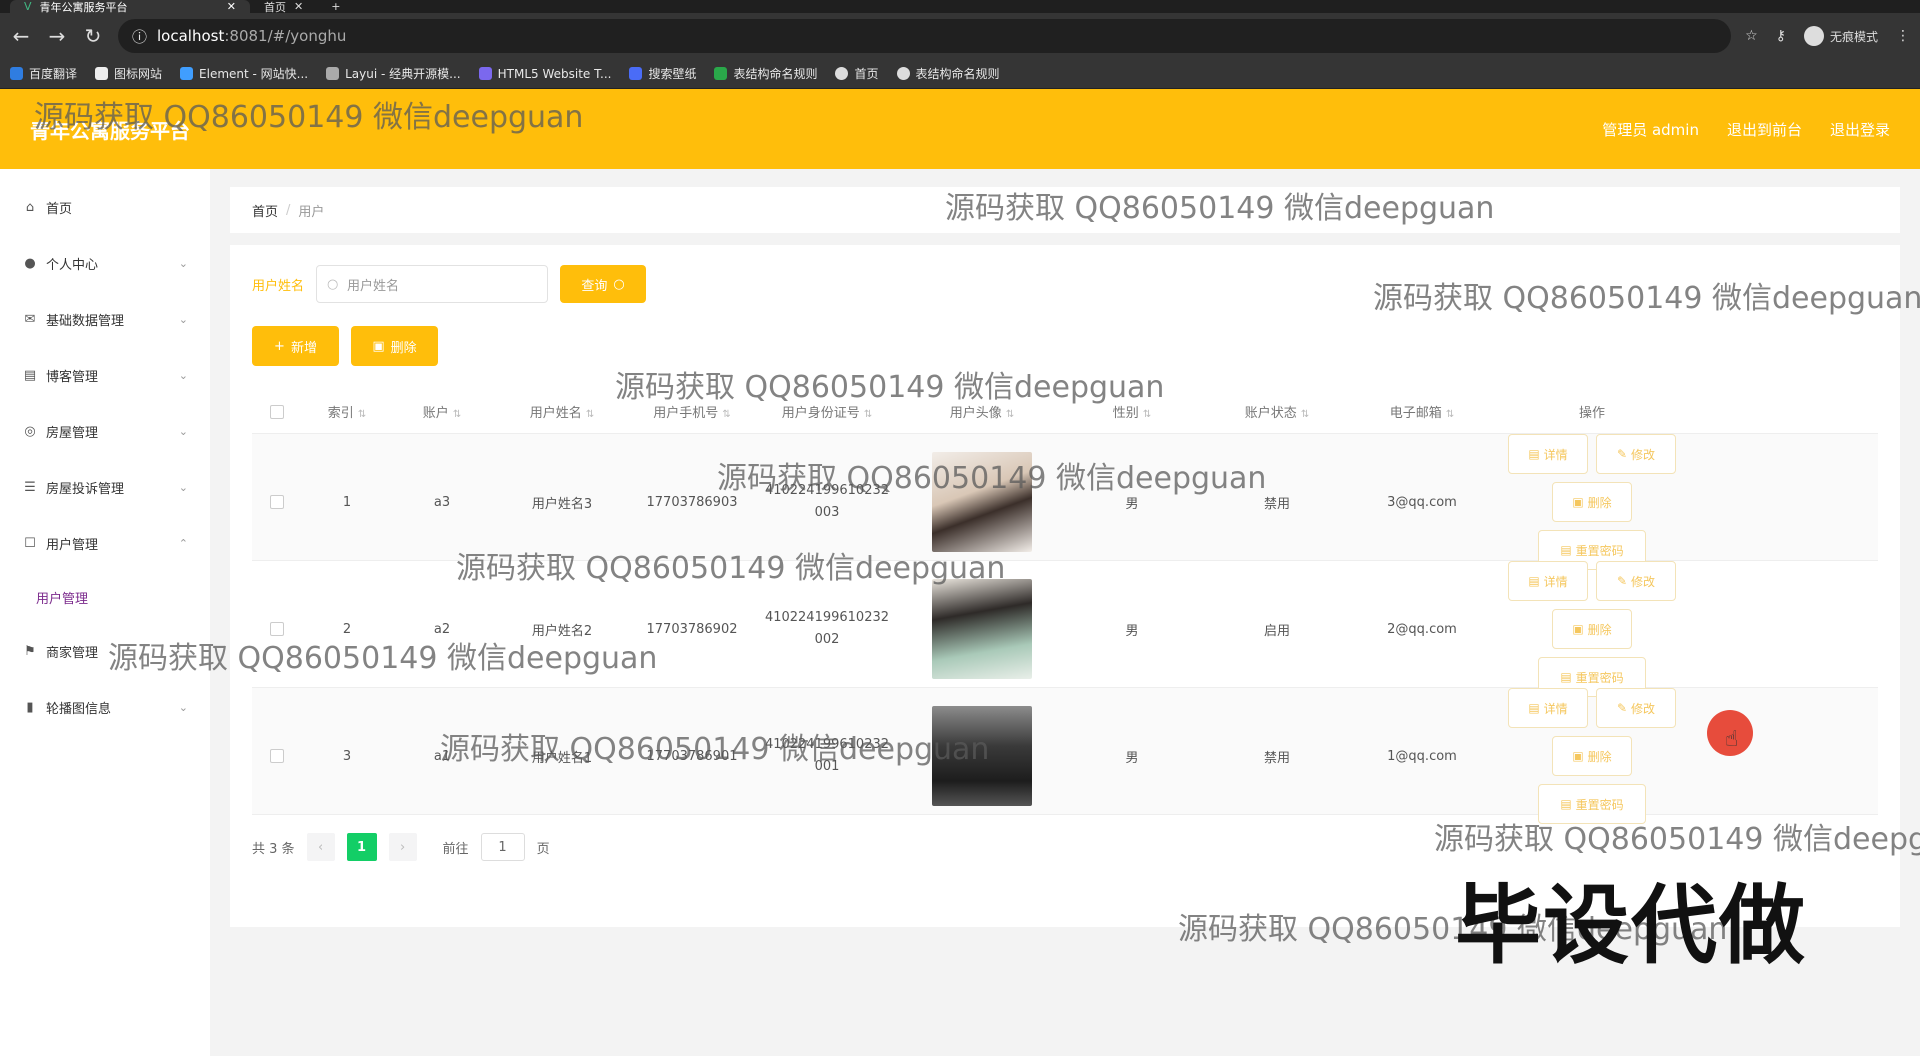 This screenshot has width=1920, height=1056. What do you see at coordinates (692, 411) in the screenshot?
I see `col-phone: 用户手机号 ⇅` at bounding box center [692, 411].